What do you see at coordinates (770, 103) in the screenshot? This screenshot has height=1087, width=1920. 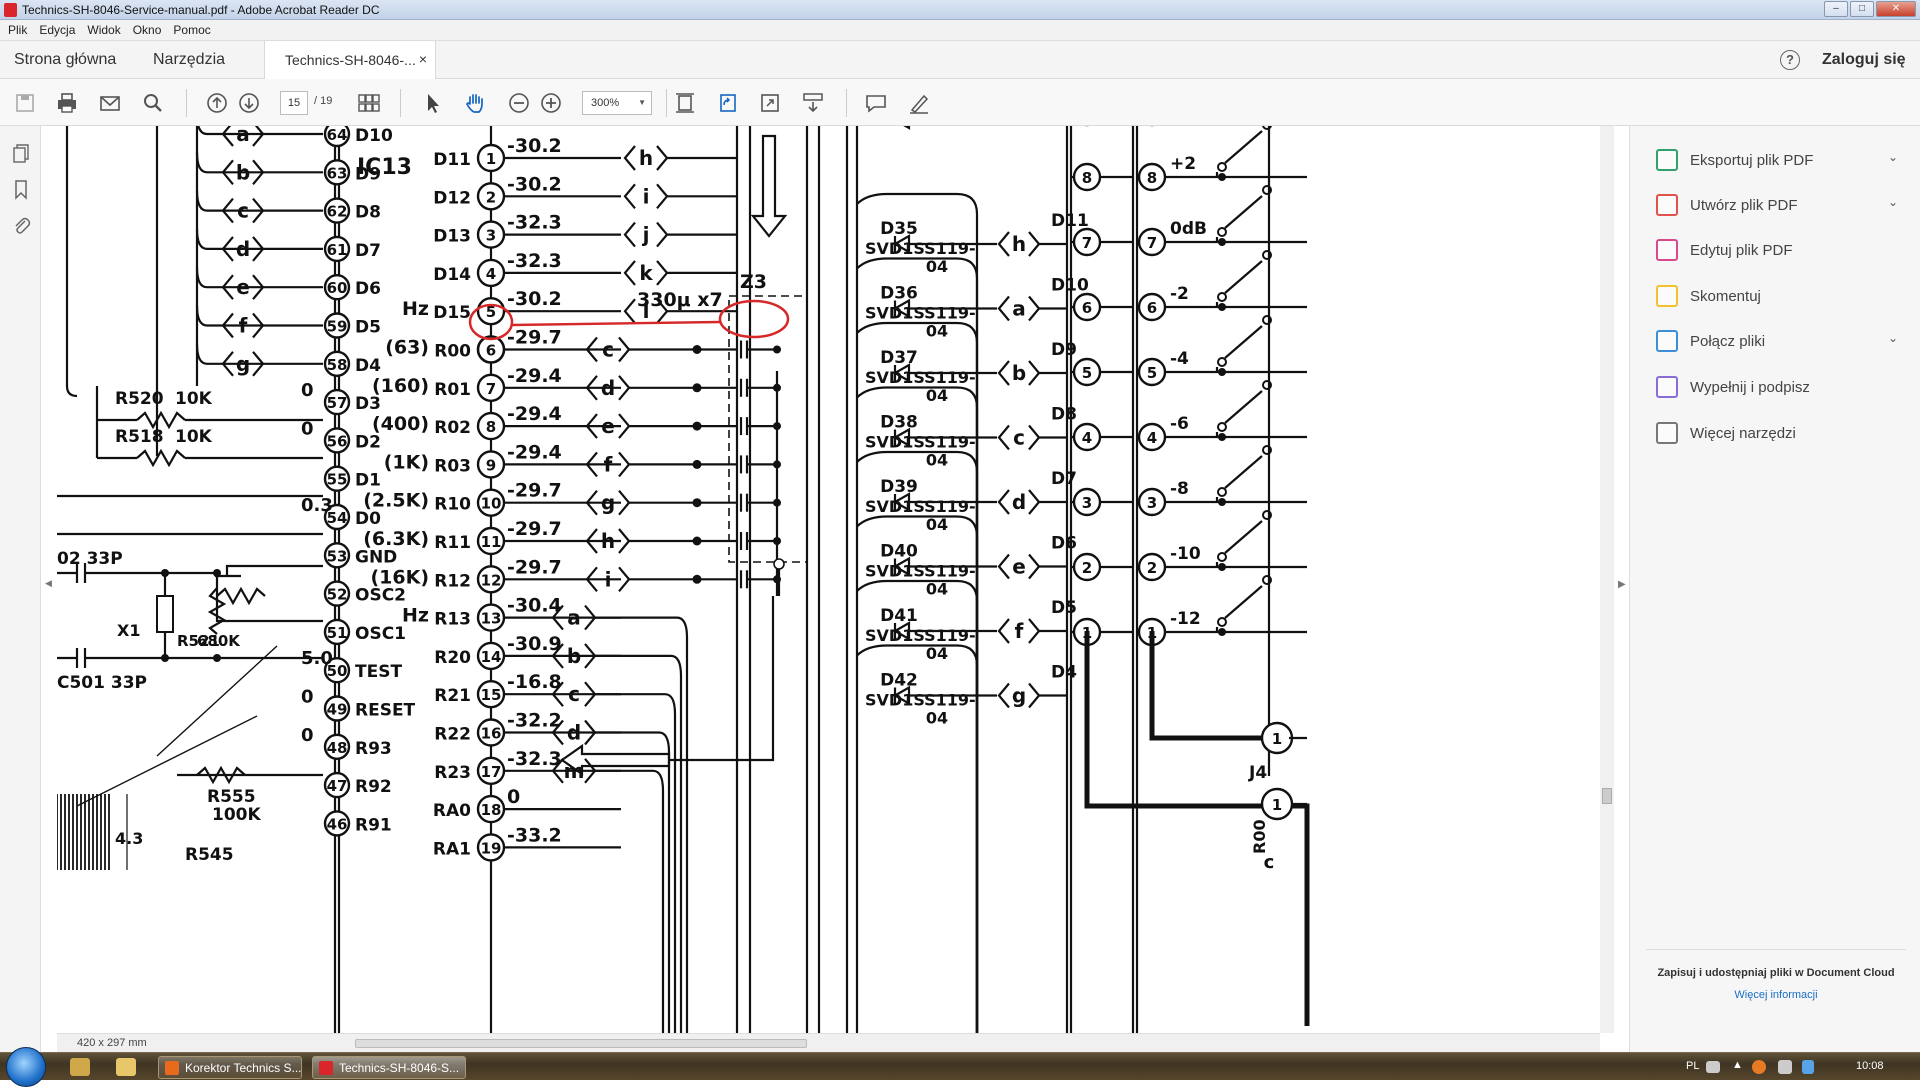 I see `fullscreen-icon` at bounding box center [770, 103].